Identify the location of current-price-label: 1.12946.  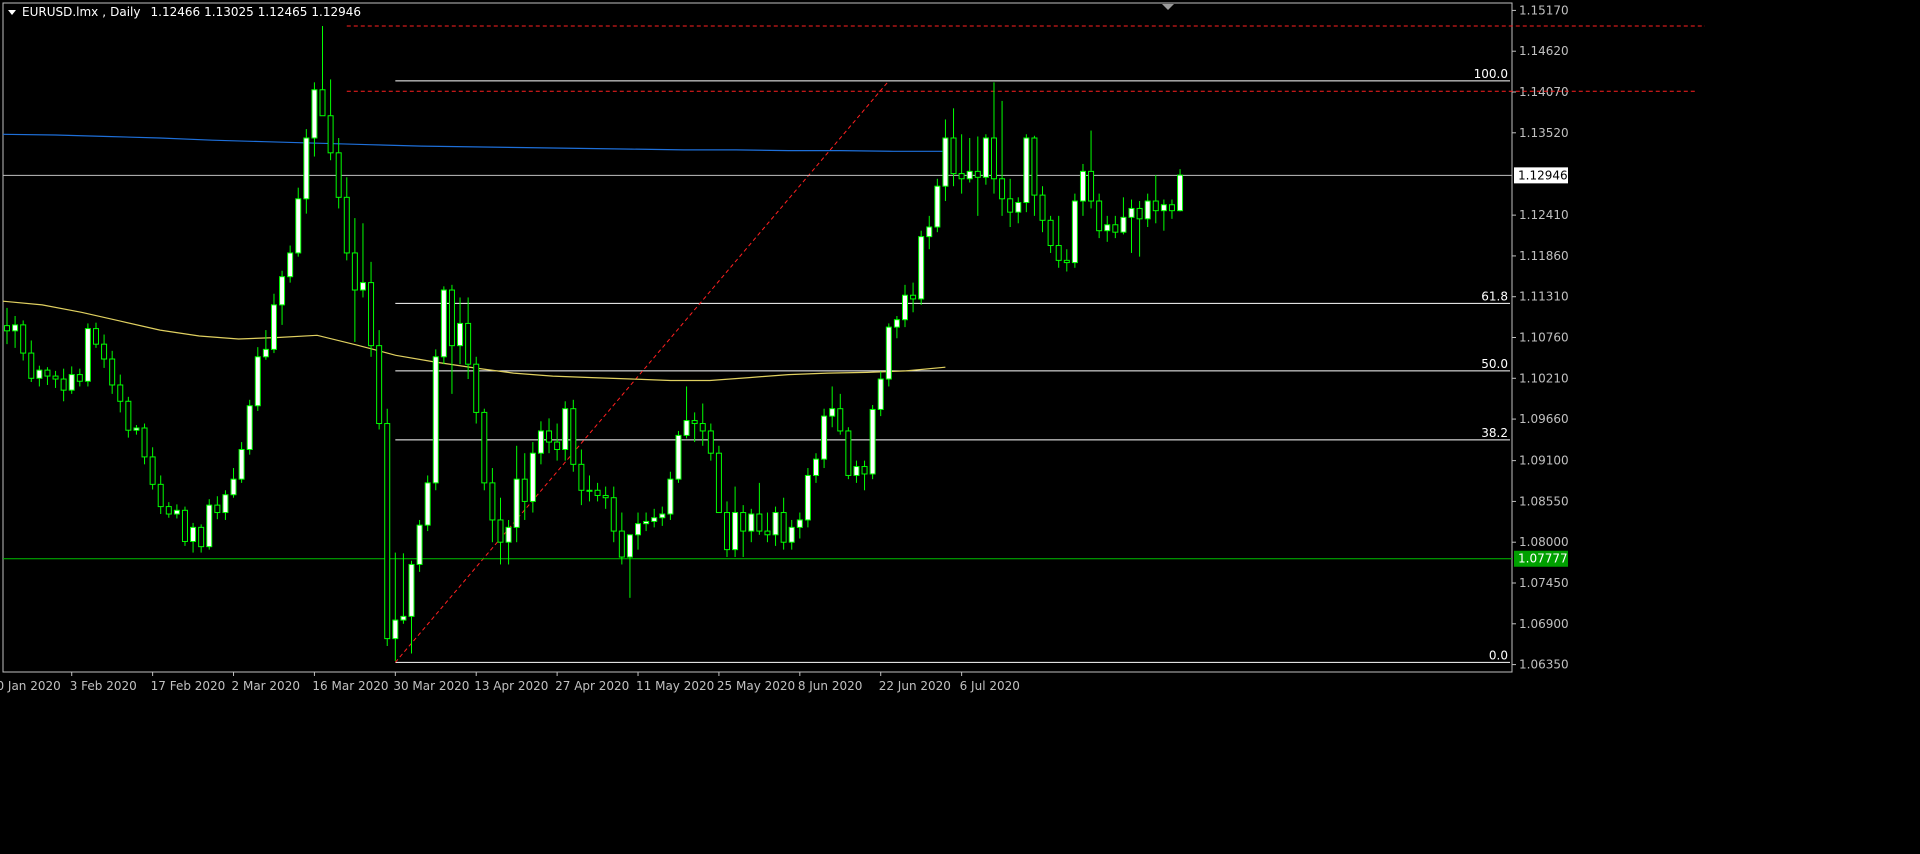
(1543, 175).